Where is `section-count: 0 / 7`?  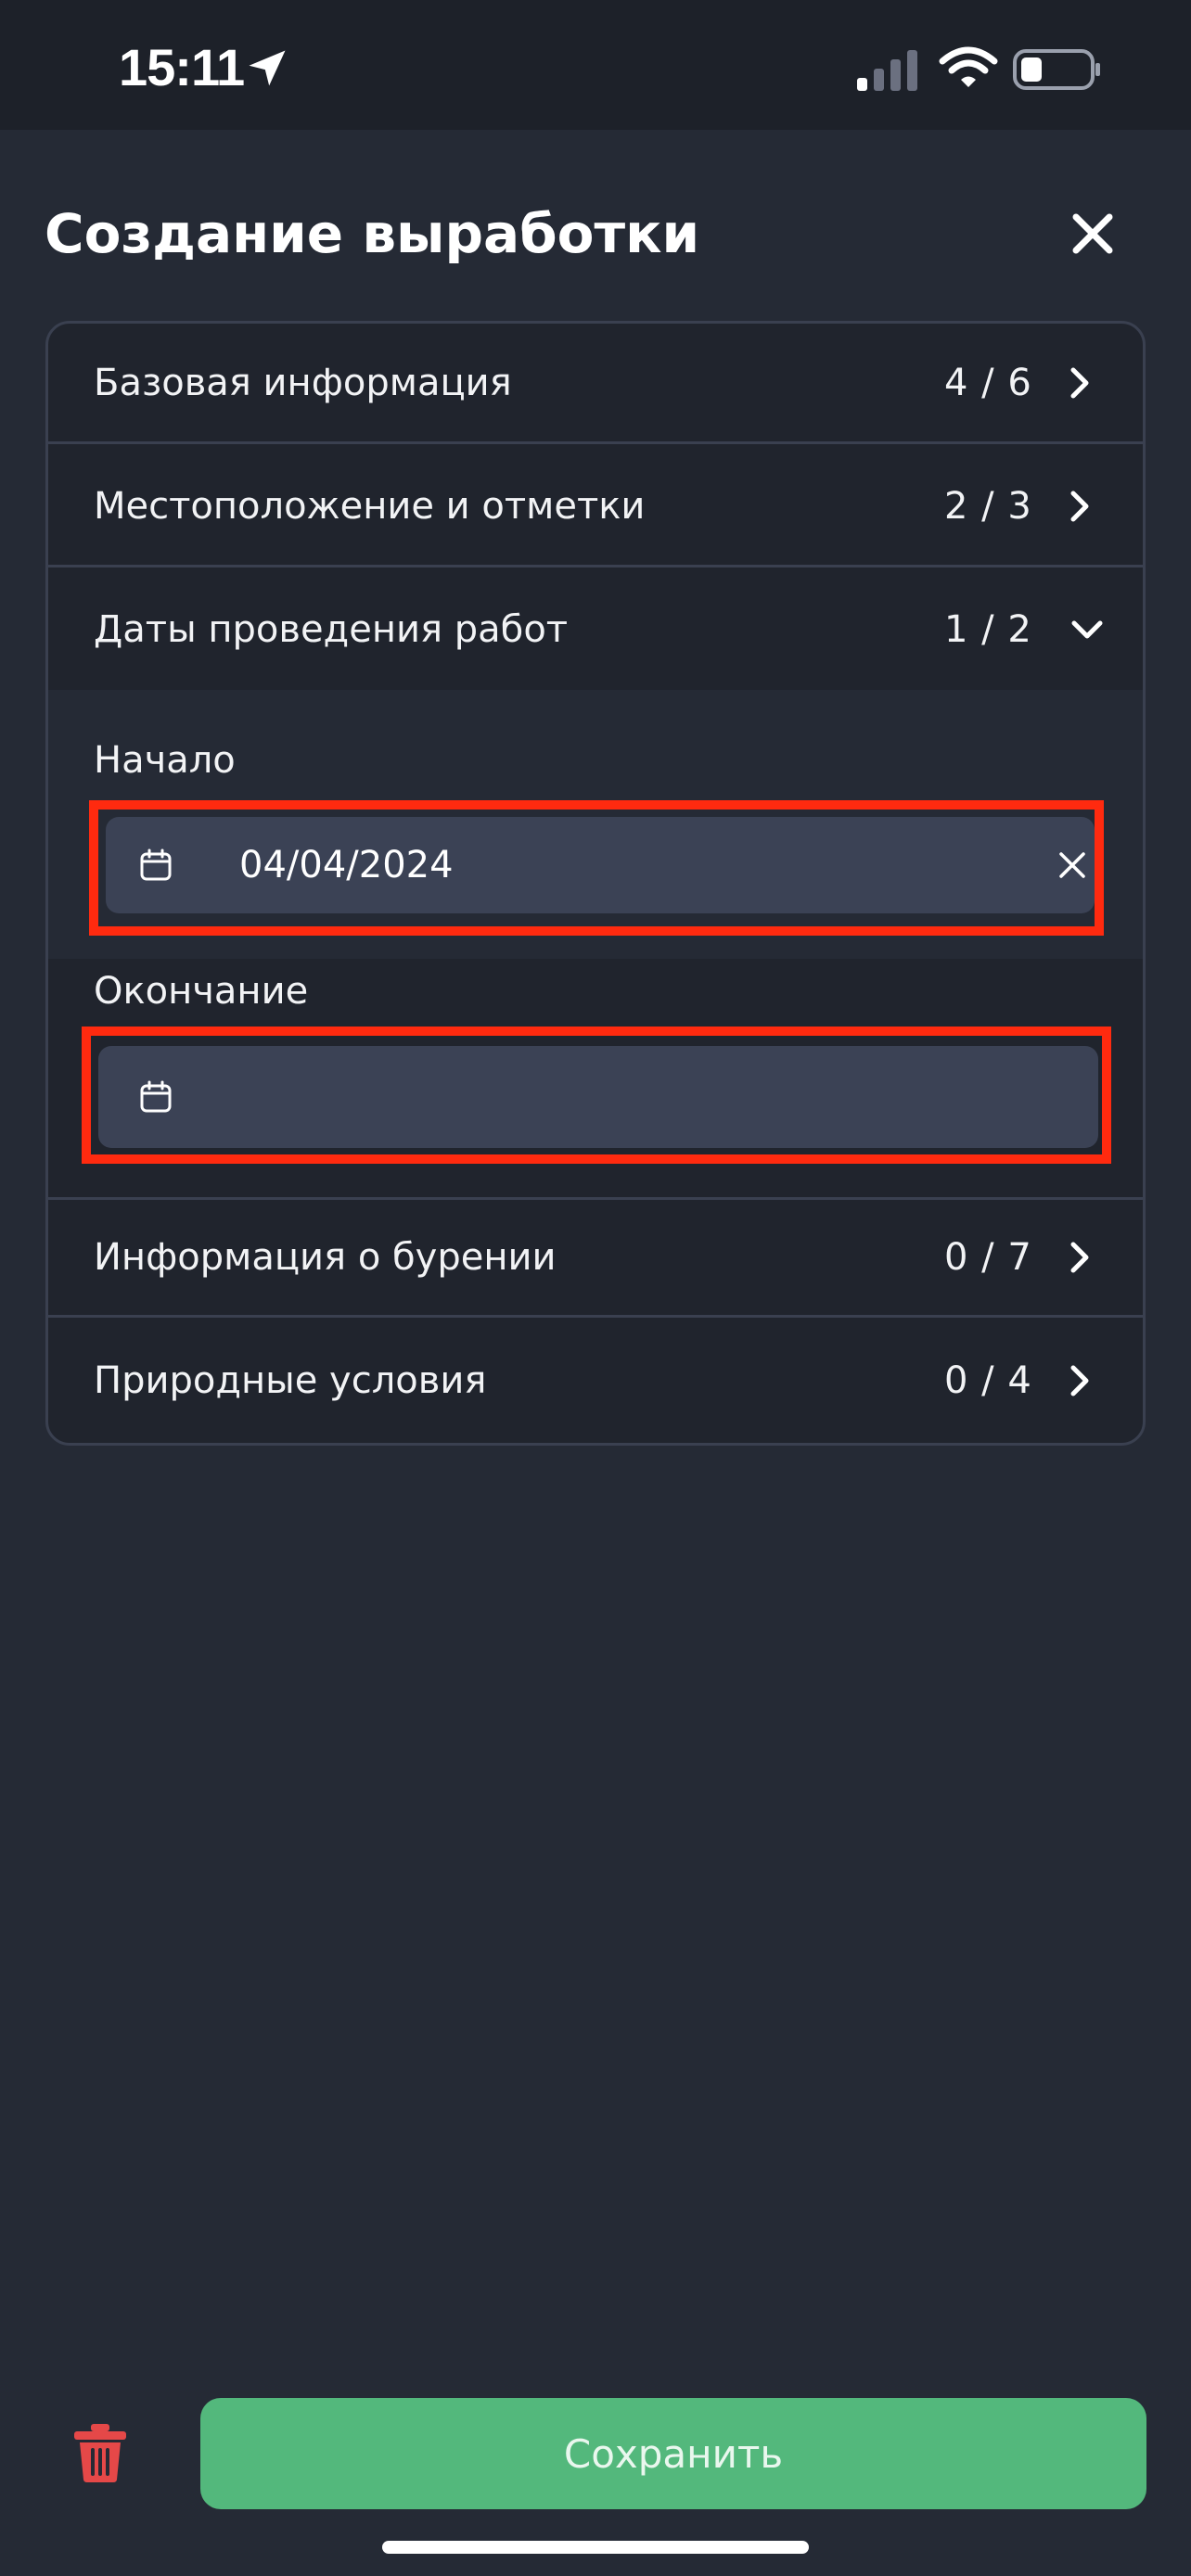 section-count: 0 / 7 is located at coordinates (988, 1257).